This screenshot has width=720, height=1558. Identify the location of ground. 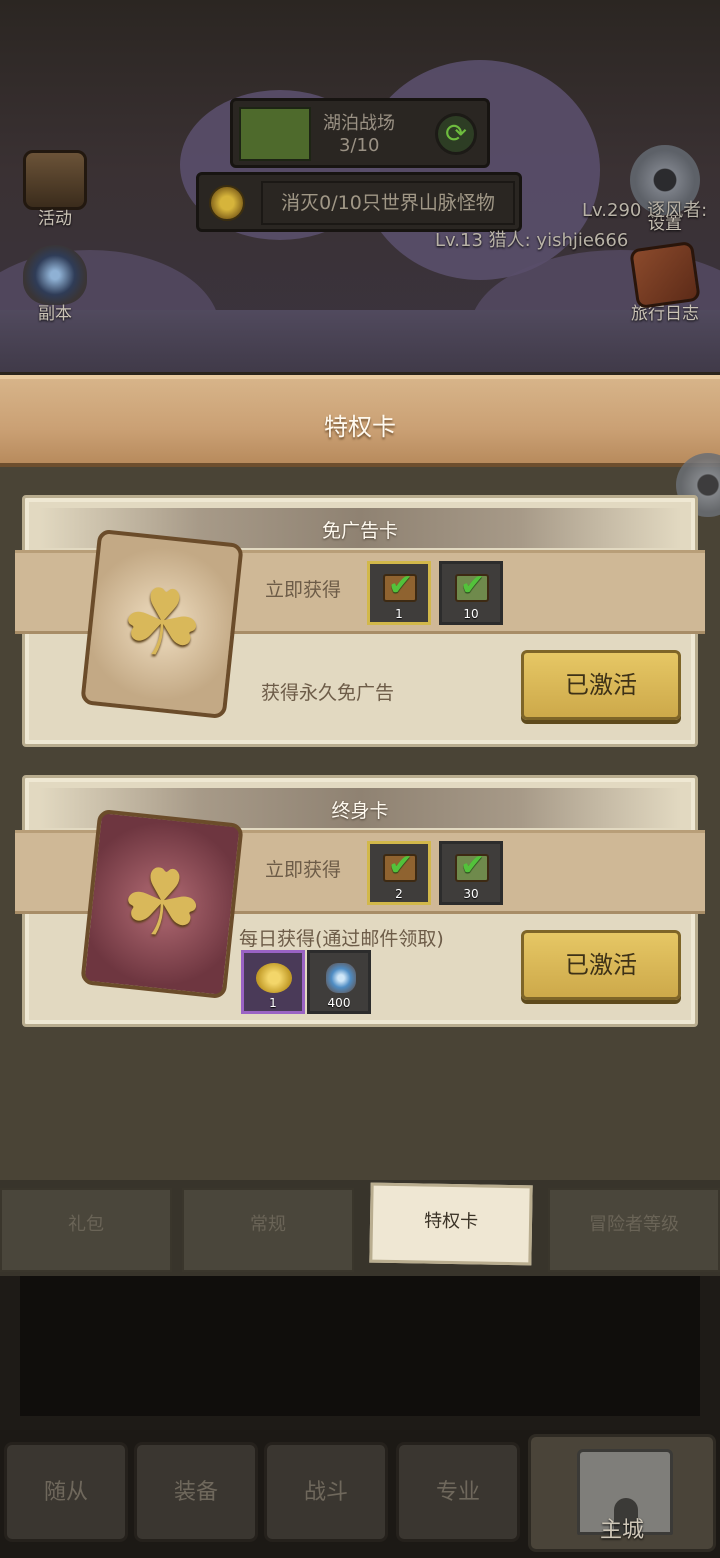
(360, 345).